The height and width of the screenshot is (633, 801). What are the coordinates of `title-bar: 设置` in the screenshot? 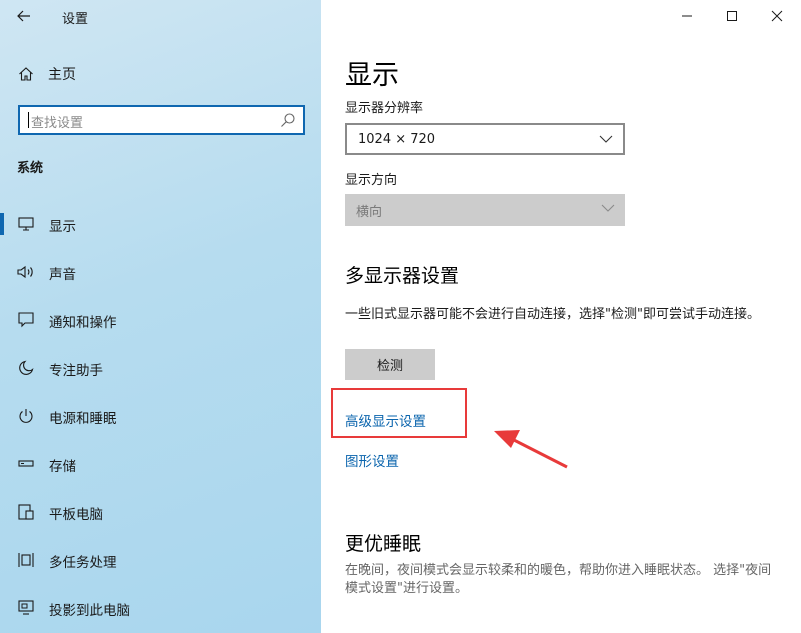 It's located at (160, 16).